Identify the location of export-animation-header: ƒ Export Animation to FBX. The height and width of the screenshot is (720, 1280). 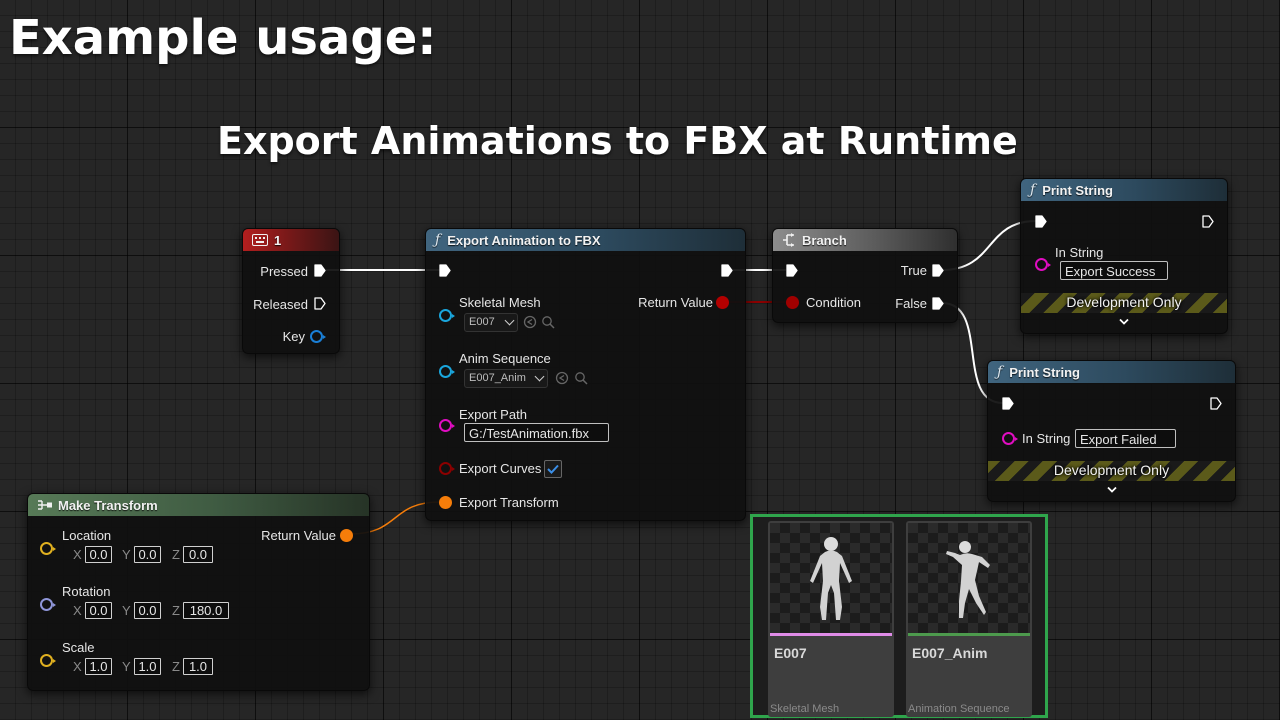
(585, 240).